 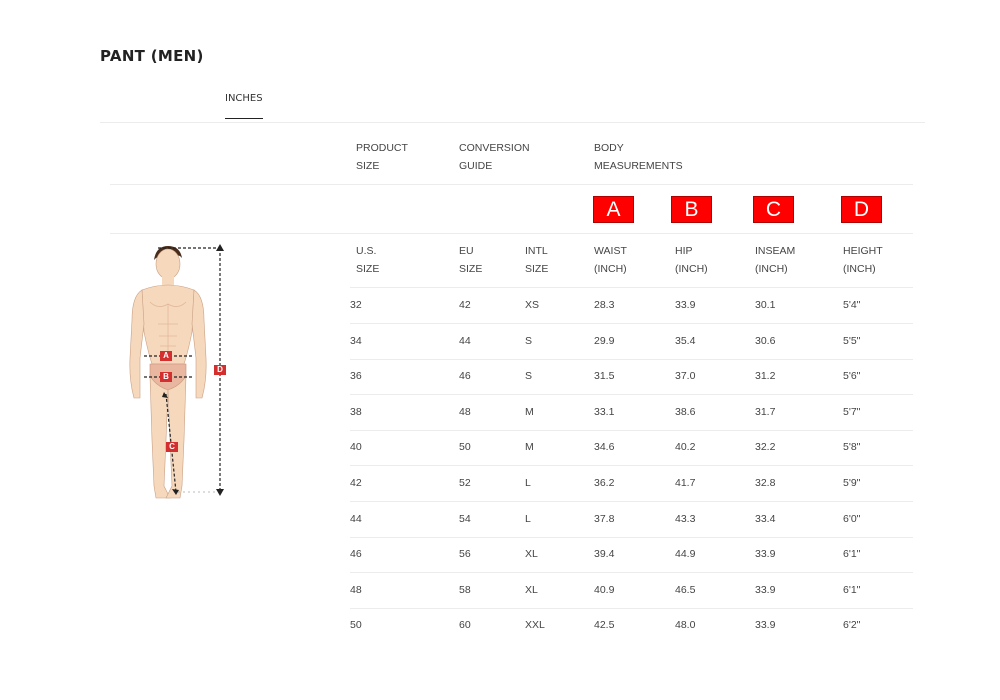 What do you see at coordinates (465, 483) in the screenshot?
I see `cell-eu-size: 52` at bounding box center [465, 483].